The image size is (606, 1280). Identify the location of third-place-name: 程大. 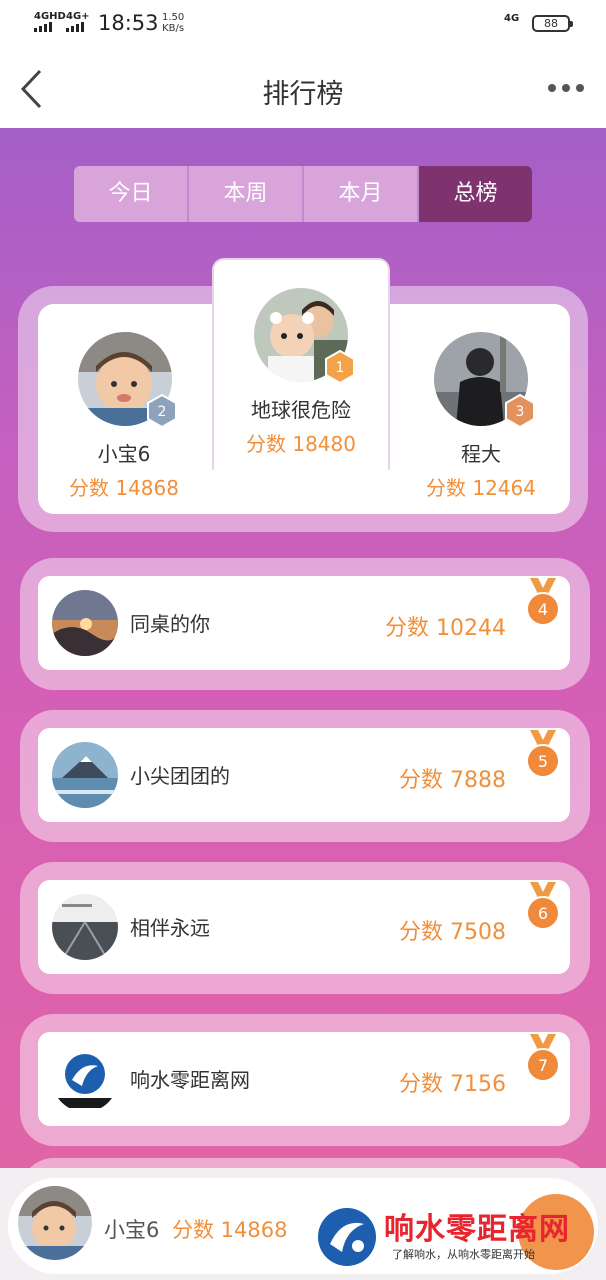
(481, 454).